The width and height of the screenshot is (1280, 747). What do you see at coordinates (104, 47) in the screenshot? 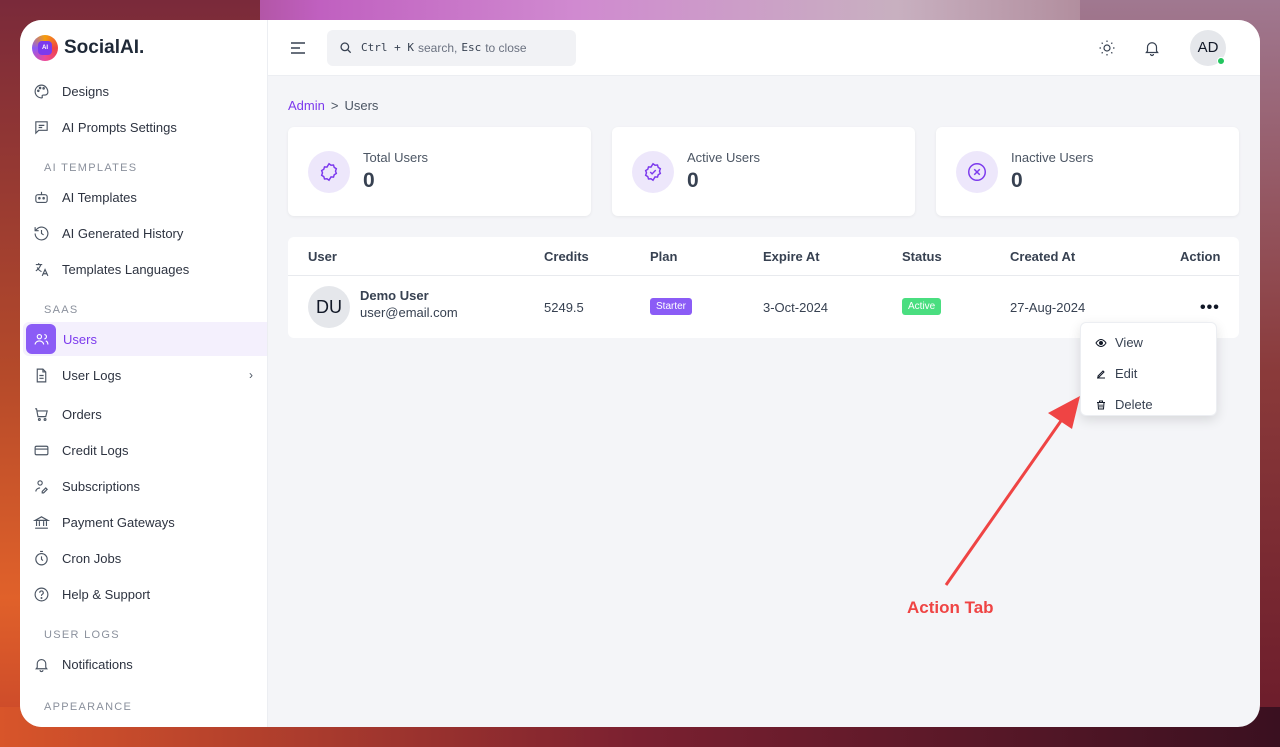
I see `brand-name: SocialAI.` at bounding box center [104, 47].